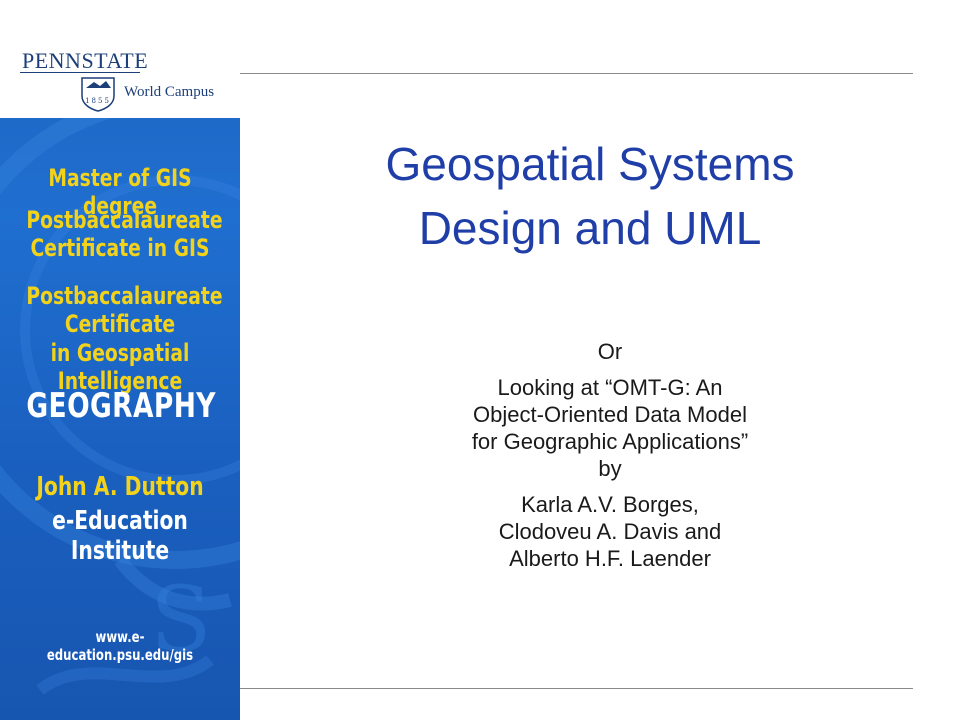  I want to click on logo-years: 1855, so click(98, 101).